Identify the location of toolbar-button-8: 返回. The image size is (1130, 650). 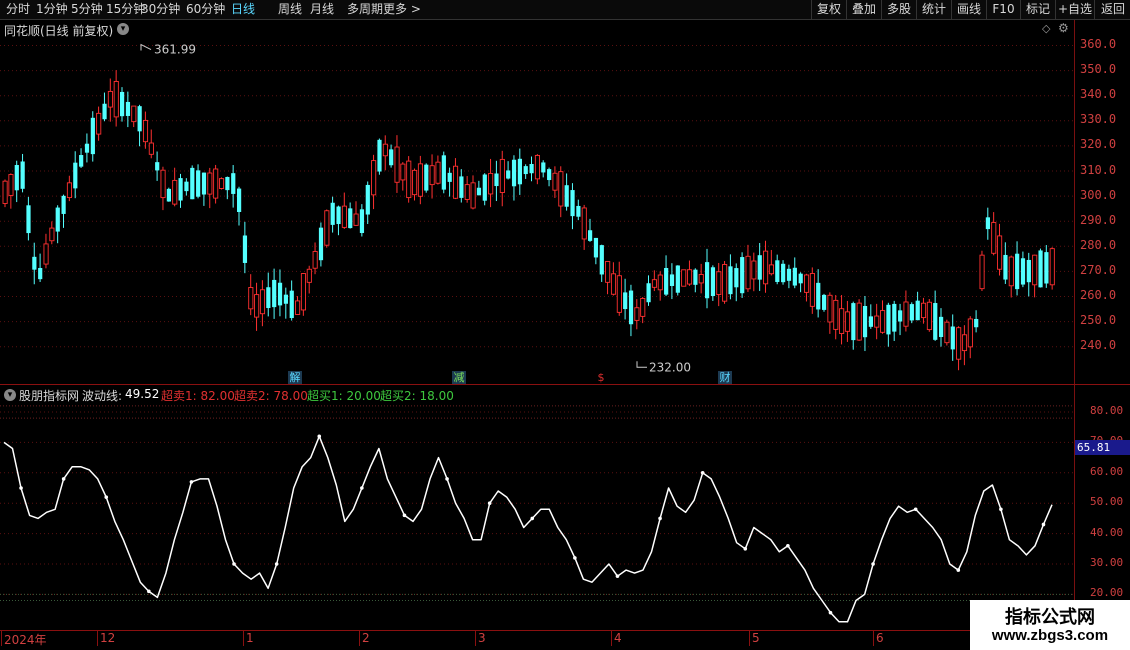
(1112, 9).